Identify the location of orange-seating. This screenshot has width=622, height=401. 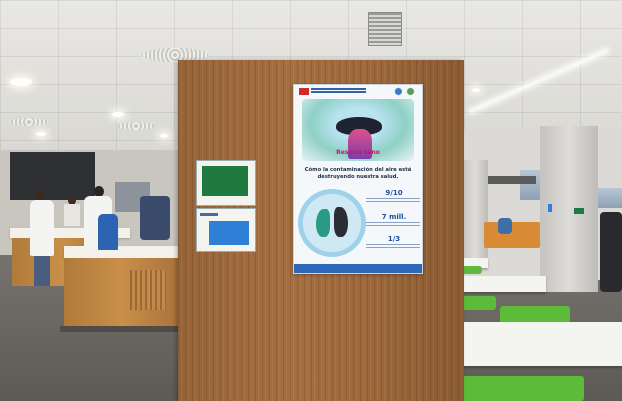
(512, 235).